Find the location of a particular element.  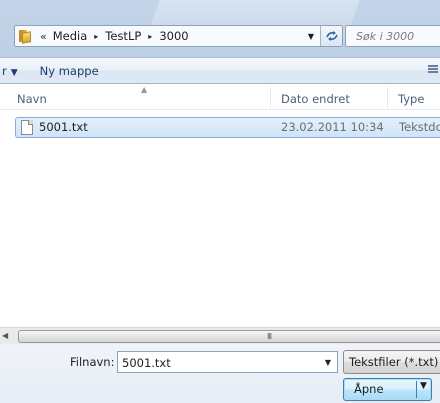

text-file-icon is located at coordinates (27, 127).